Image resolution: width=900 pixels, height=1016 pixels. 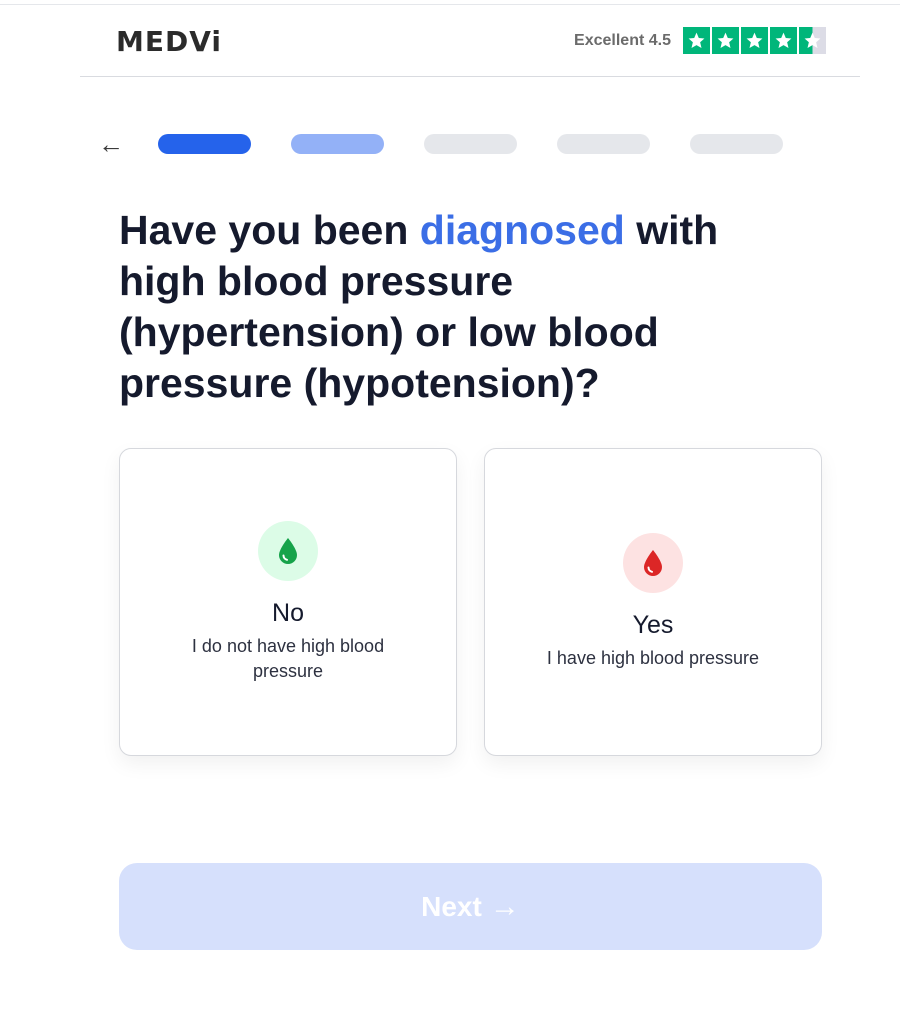 I want to click on question-text-start: Have you been, so click(x=269, y=230).